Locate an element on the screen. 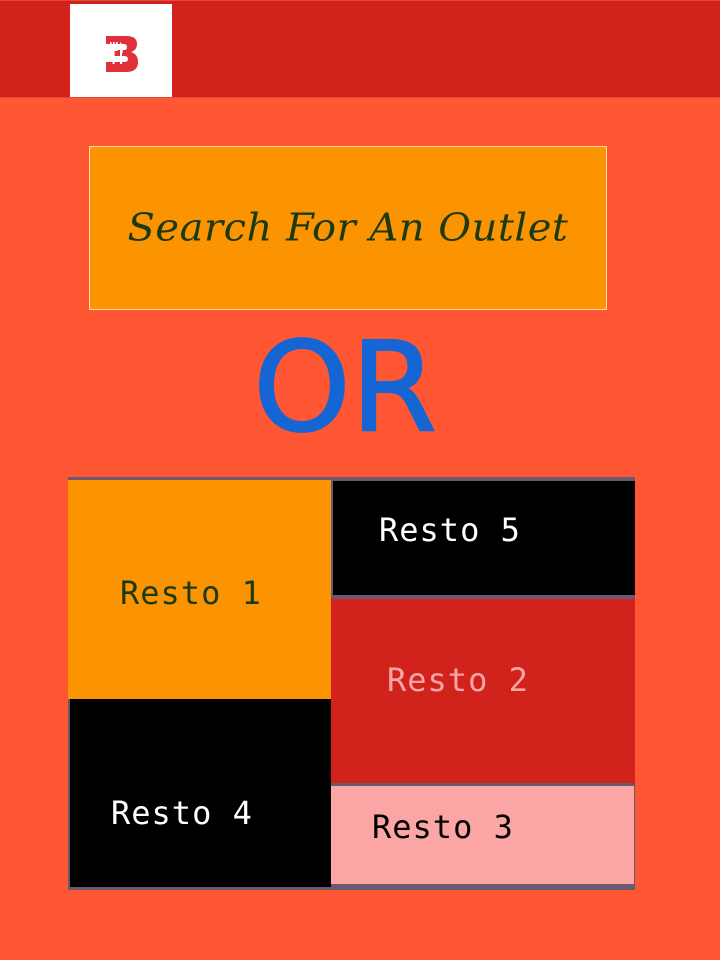 This screenshot has width=720, height=960. restaurant-tile-resto-2: Resto 2 is located at coordinates (483, 691).